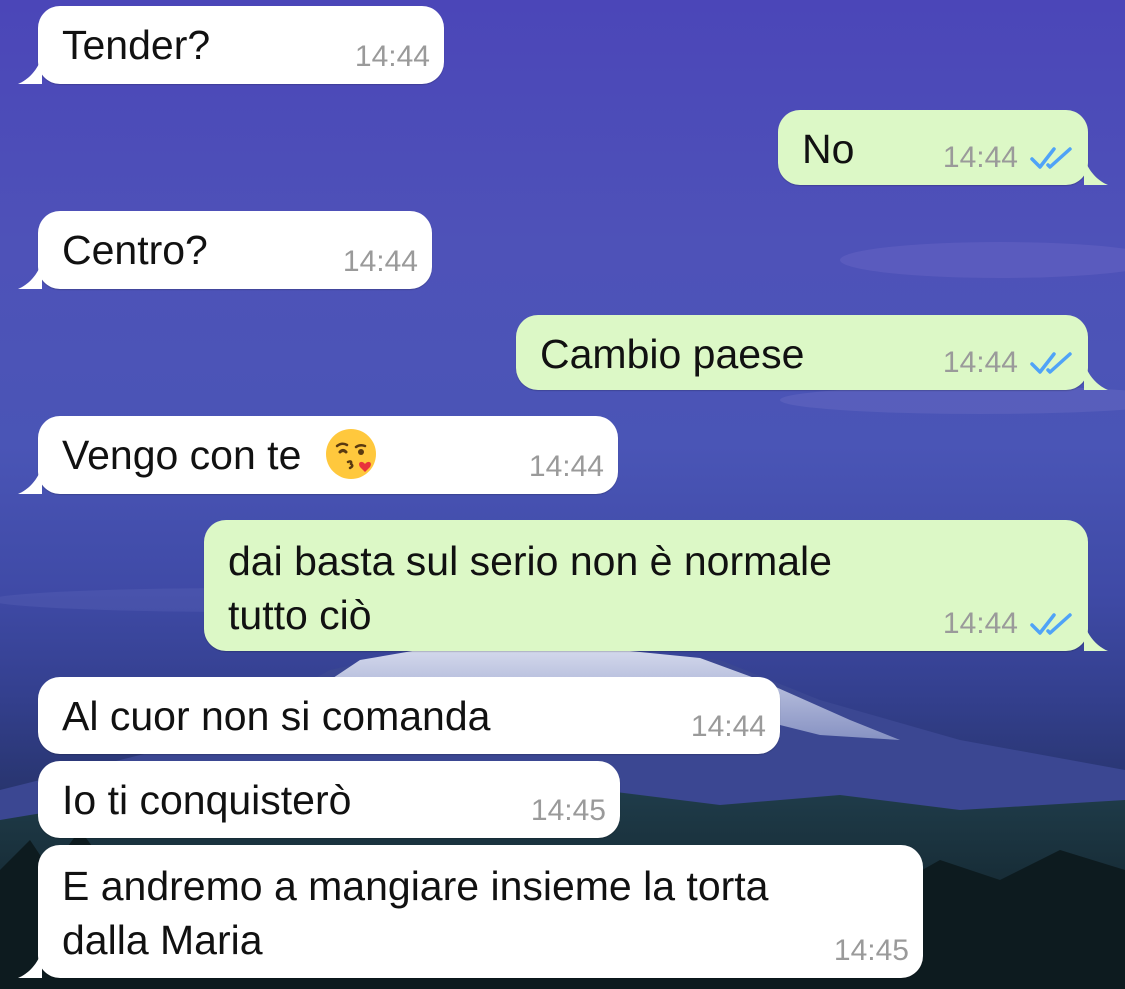  I want to click on message-bubble-incoming: Vengo con te 14:44, so click(318, 455).